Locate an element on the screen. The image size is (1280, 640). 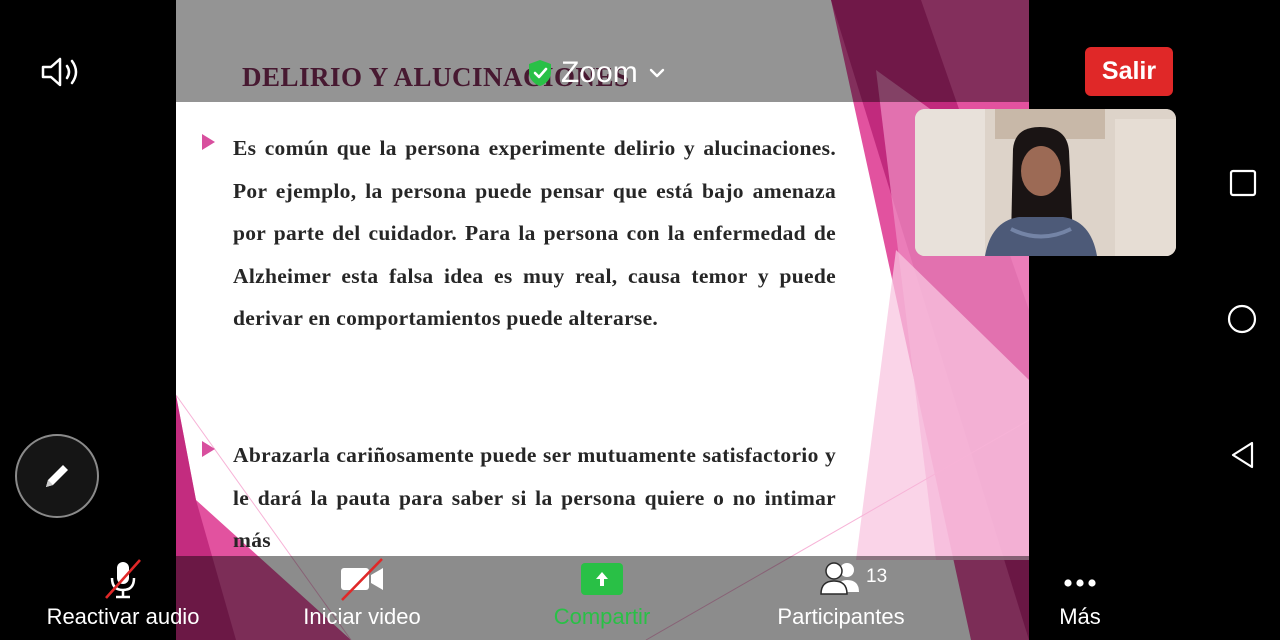
annotate-button is located at coordinates (57, 476).